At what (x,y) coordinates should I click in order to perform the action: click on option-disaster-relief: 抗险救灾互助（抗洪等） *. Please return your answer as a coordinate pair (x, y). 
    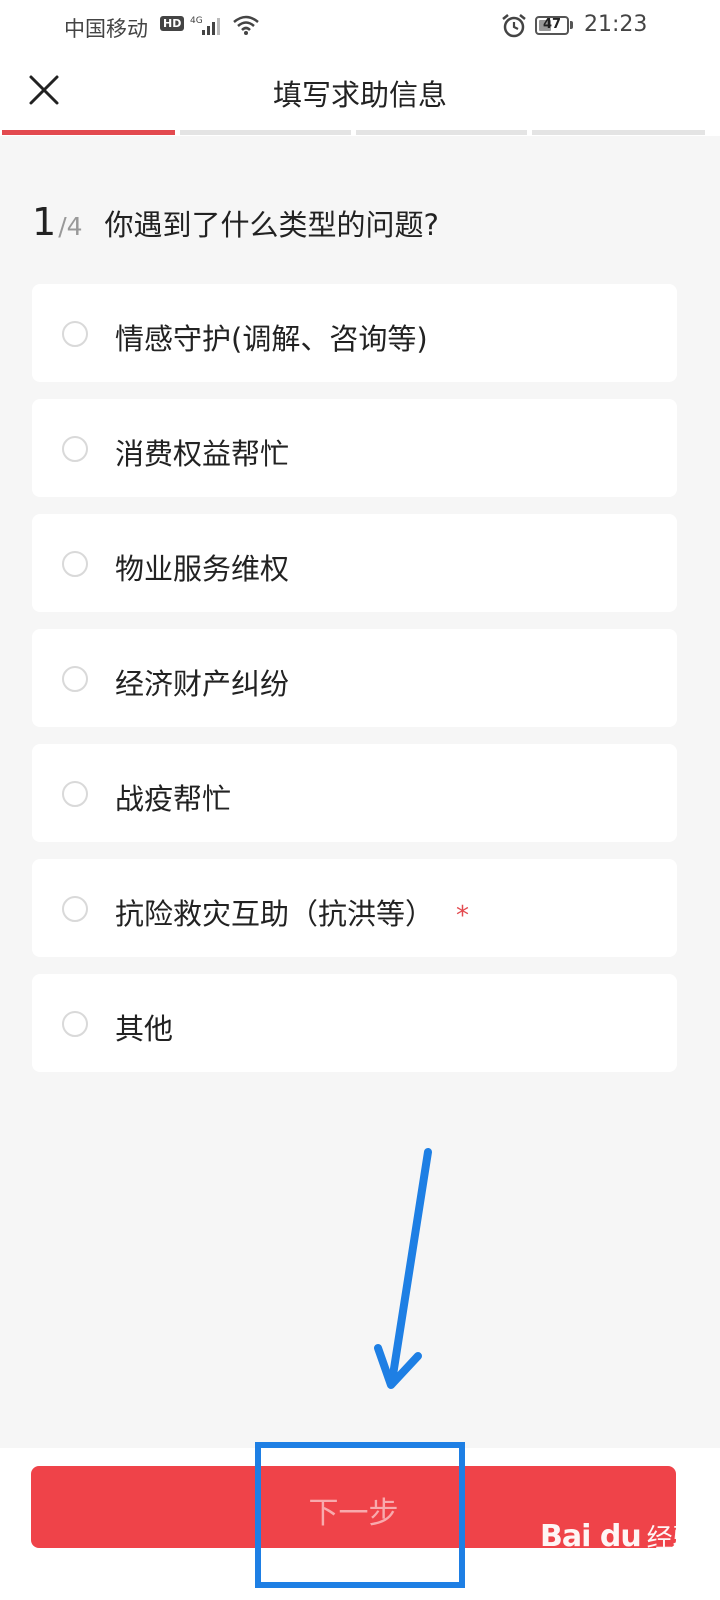
    Looking at the image, I should click on (354, 908).